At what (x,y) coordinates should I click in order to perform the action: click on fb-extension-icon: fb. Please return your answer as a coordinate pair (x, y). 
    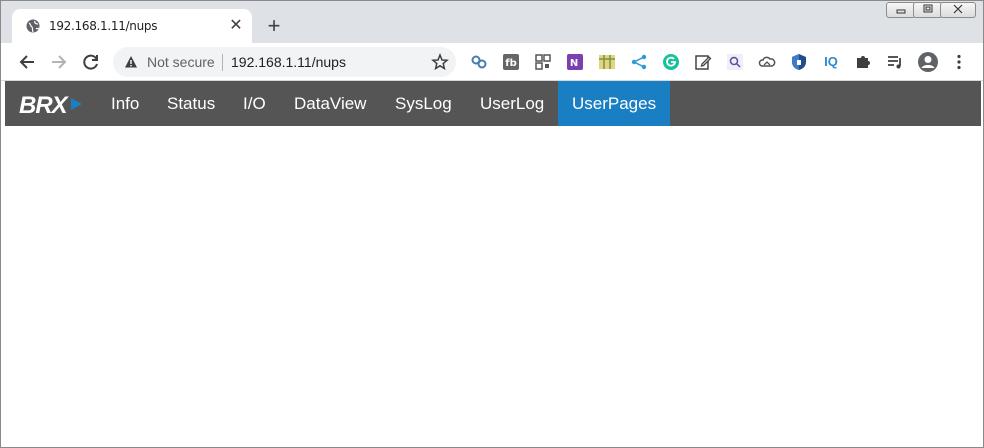
    Looking at the image, I should click on (511, 62).